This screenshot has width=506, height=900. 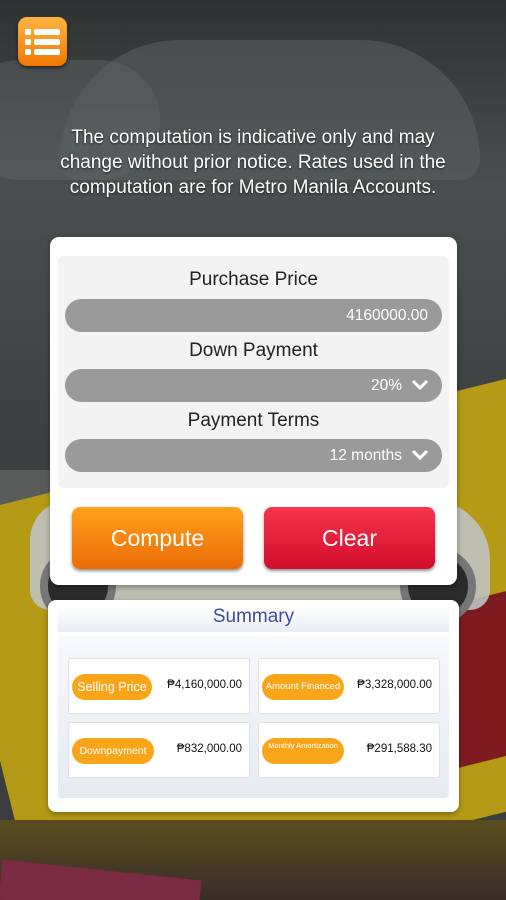 I want to click on compute-button: Compute, so click(x=157, y=538).